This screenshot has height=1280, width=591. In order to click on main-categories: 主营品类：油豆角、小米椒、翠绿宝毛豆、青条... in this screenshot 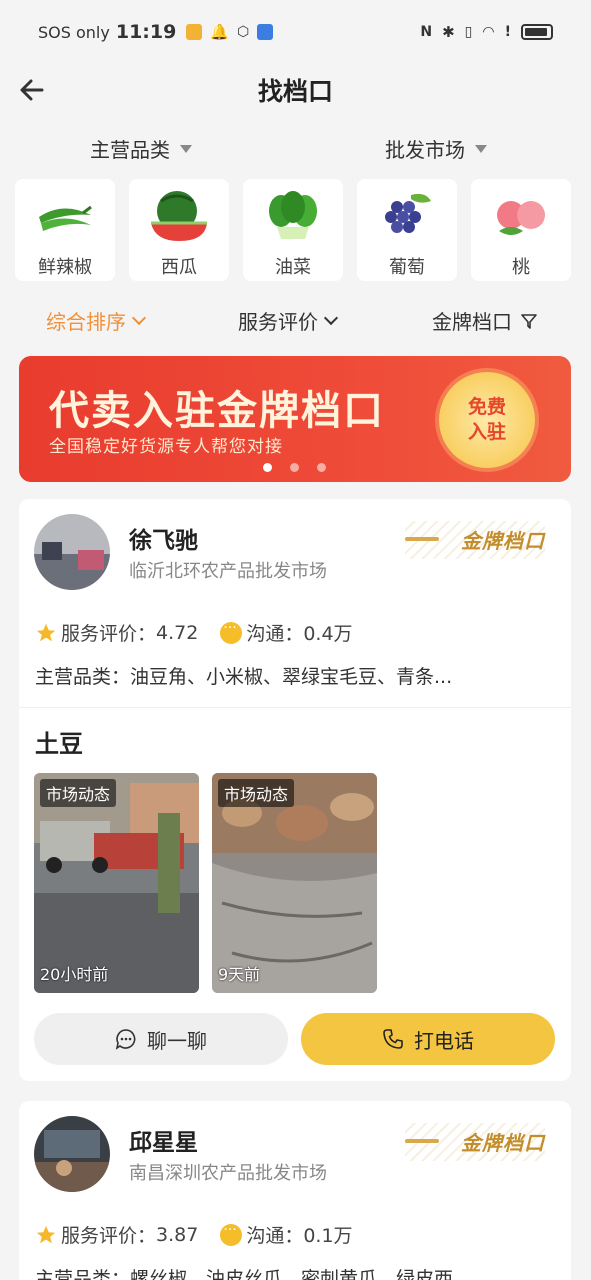, I will do `click(244, 677)`.